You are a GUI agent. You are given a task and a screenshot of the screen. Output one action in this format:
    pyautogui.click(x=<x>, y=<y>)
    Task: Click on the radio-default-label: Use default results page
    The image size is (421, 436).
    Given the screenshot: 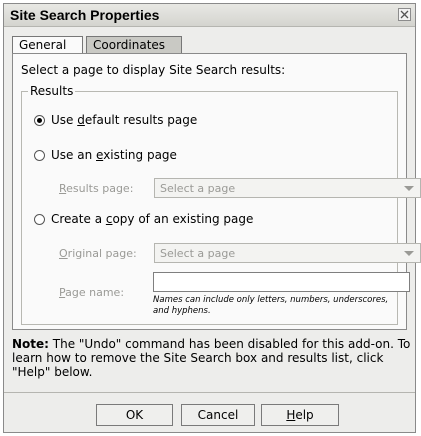 What is the action you would take?
    pyautogui.click(x=124, y=120)
    